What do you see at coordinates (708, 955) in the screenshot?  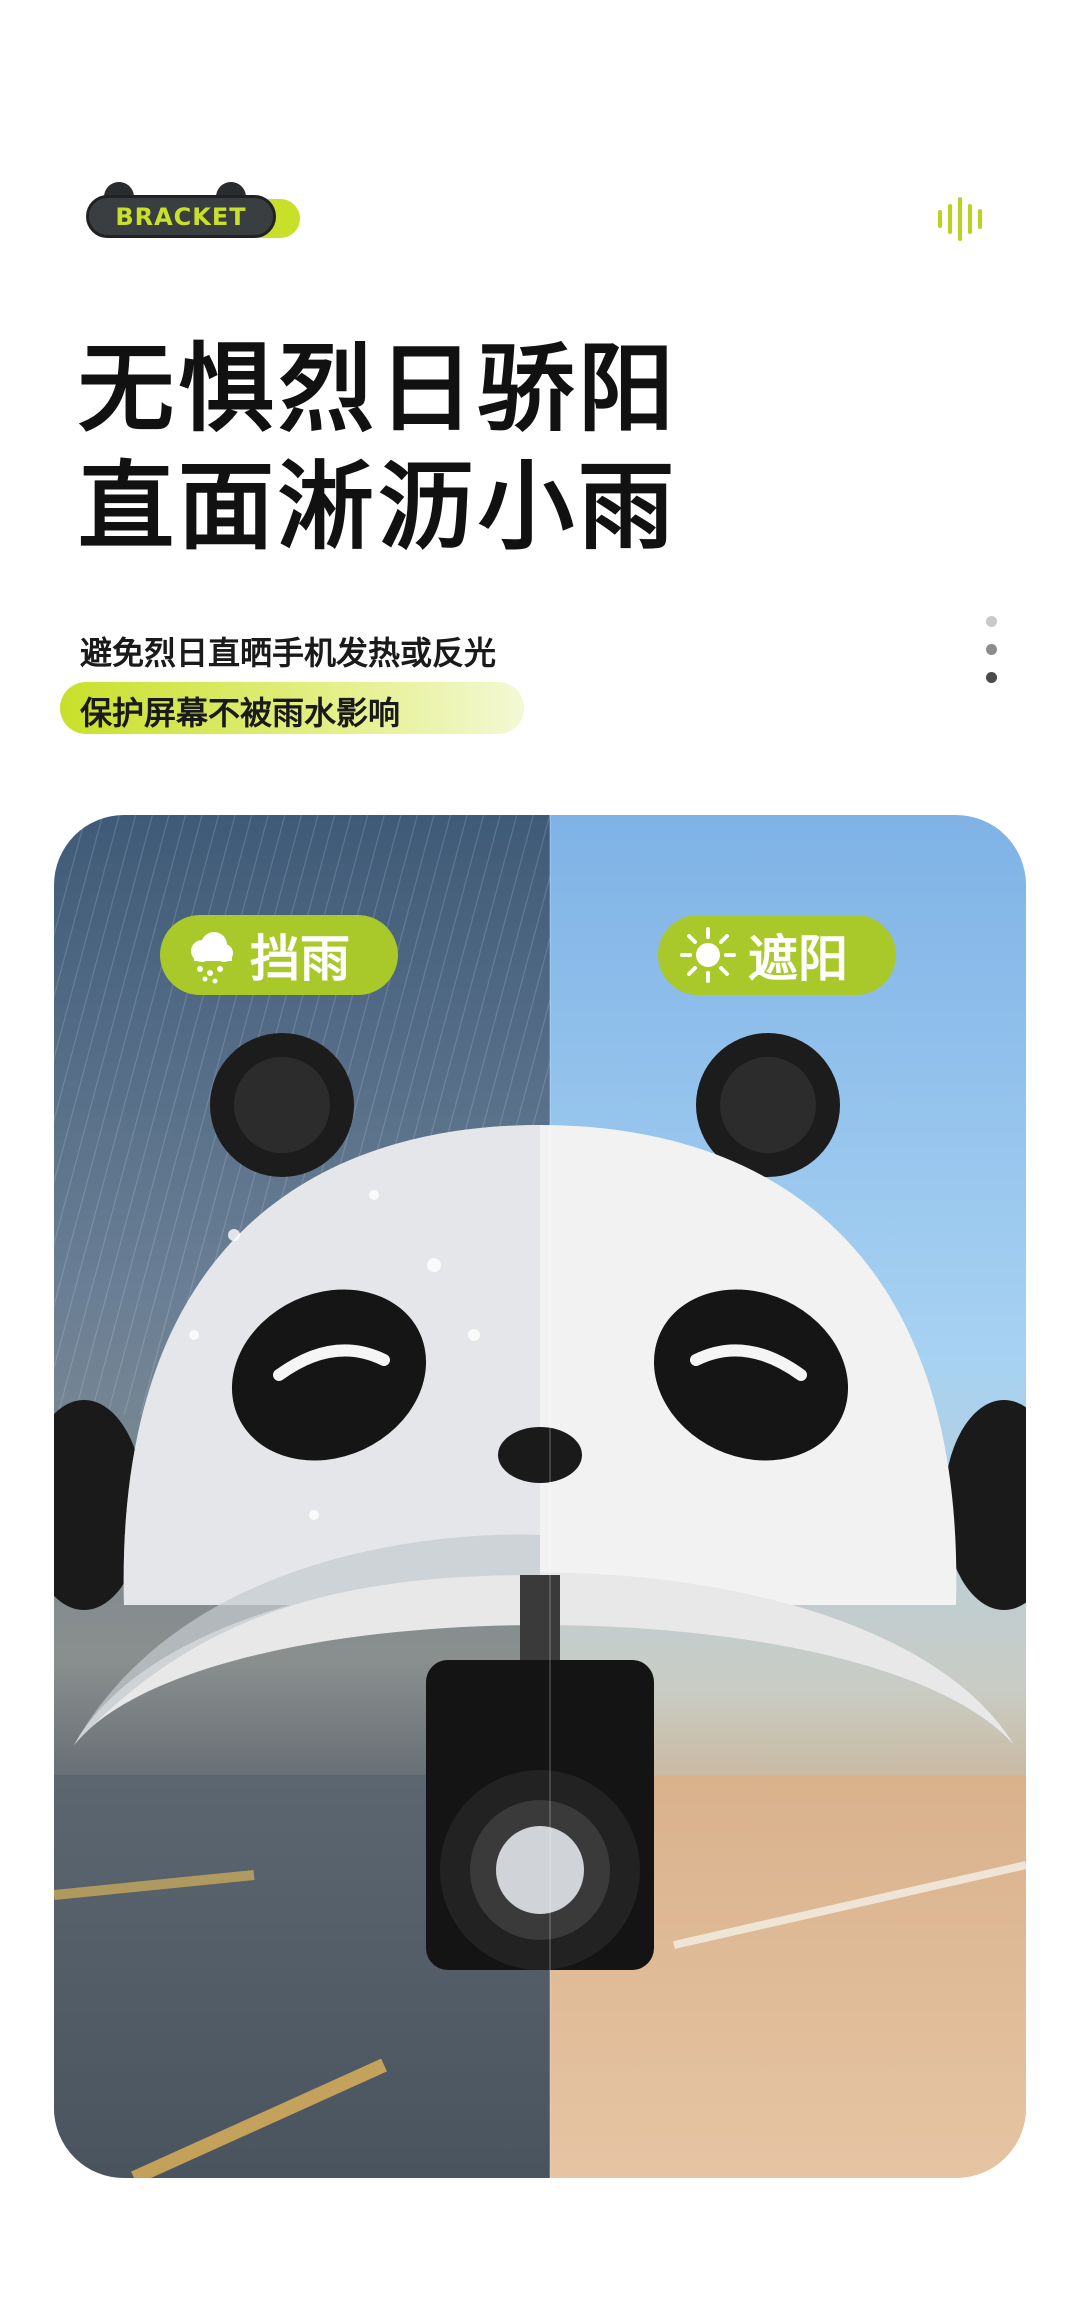 I see `sun-icon` at bounding box center [708, 955].